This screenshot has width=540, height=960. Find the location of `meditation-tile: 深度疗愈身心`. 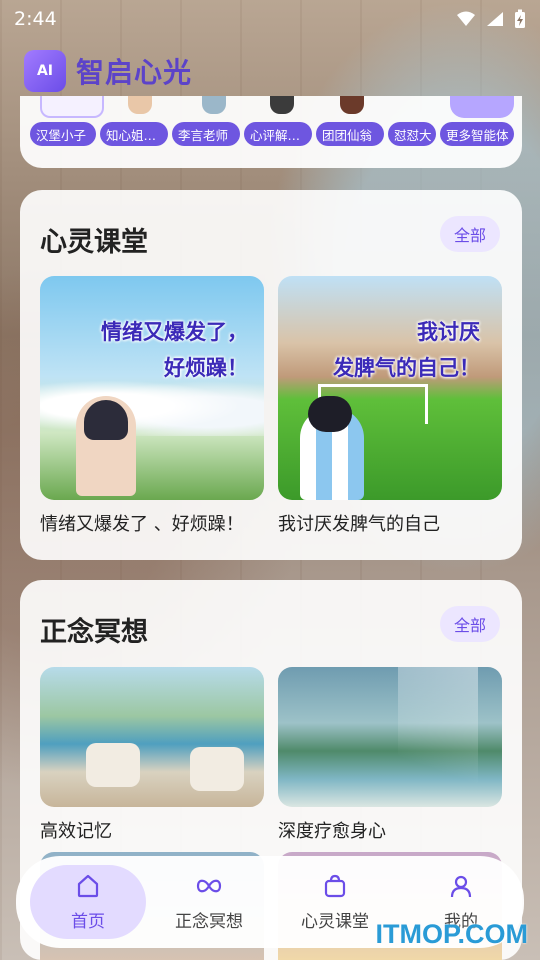

meditation-tile: 深度疗愈身心 is located at coordinates (390, 755).